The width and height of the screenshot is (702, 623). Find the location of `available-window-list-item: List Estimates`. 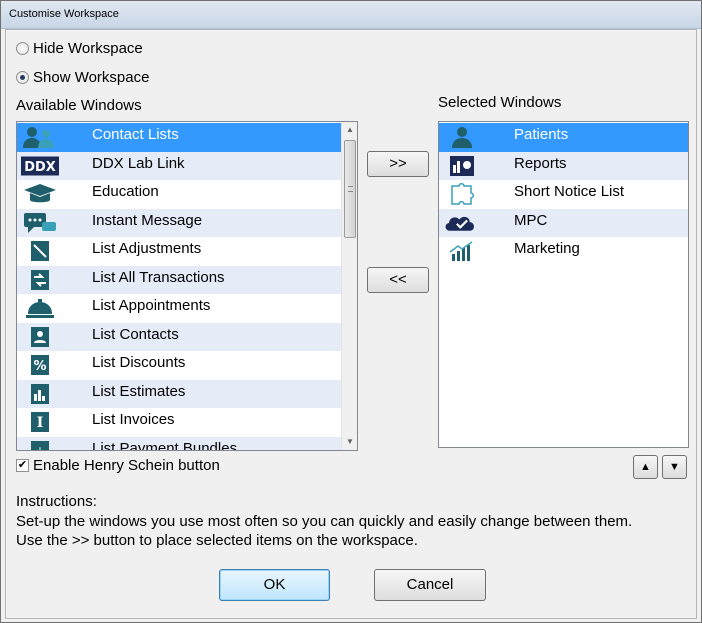

available-window-list-item: List Estimates is located at coordinates (179, 393).